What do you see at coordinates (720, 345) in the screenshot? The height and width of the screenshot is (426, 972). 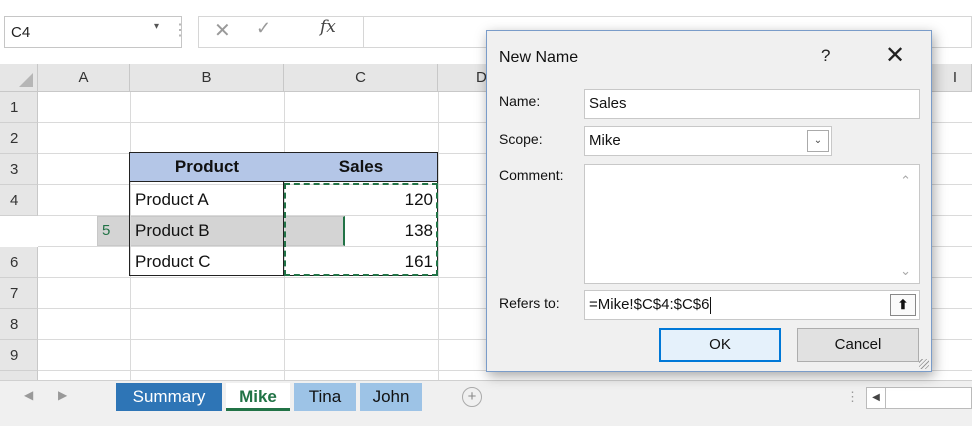 I see `ok-button: OK` at bounding box center [720, 345].